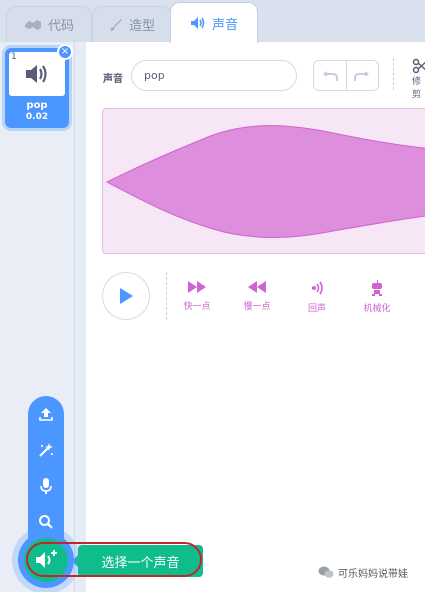 The height and width of the screenshot is (592, 425). Describe the element at coordinates (377, 309) in the screenshot. I see `effect-robot-label: 机械化` at that location.